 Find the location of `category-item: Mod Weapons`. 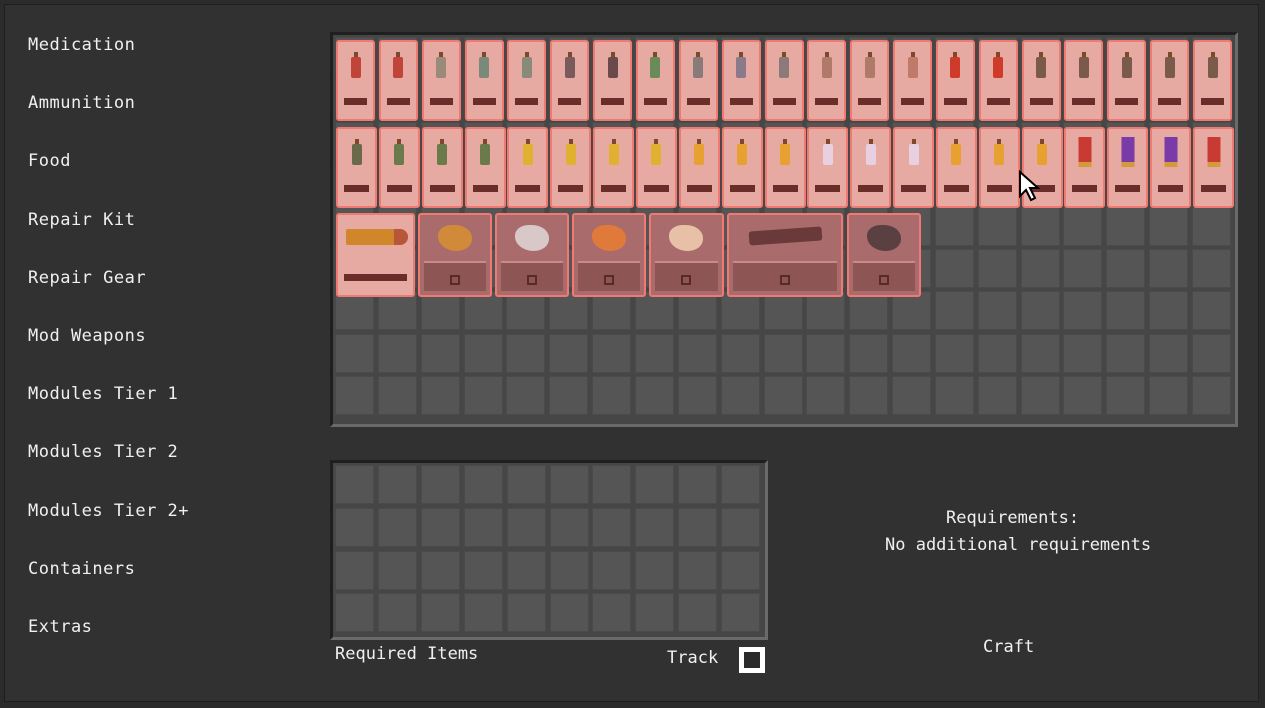

category-item: Mod Weapons is located at coordinates (87, 336).